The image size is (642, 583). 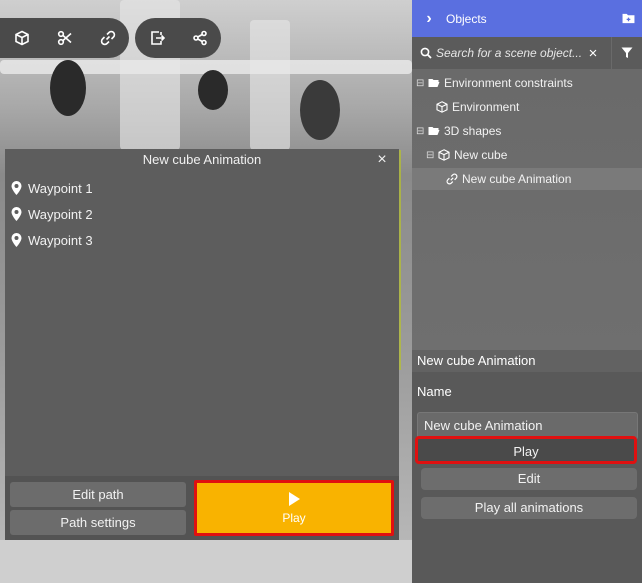 I want to click on objects-header: › Objects, so click(x=527, y=18).